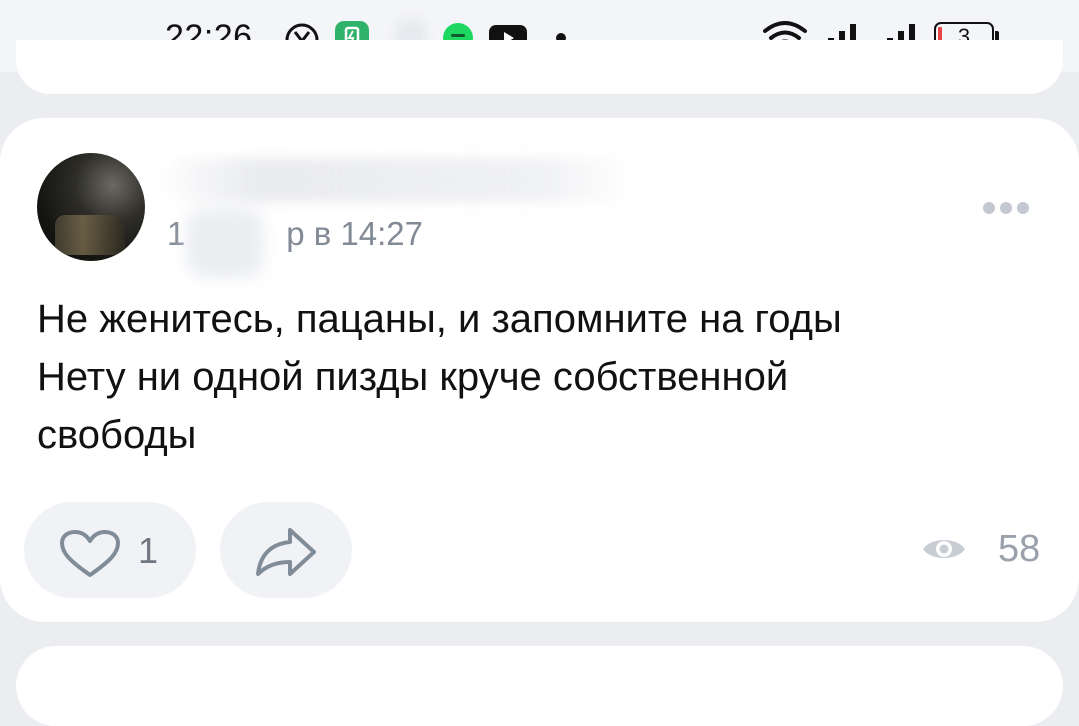  What do you see at coordinates (439, 319) in the screenshot?
I see `post-text-line: Не женитесь, пацаны, и запомните на годы` at bounding box center [439, 319].